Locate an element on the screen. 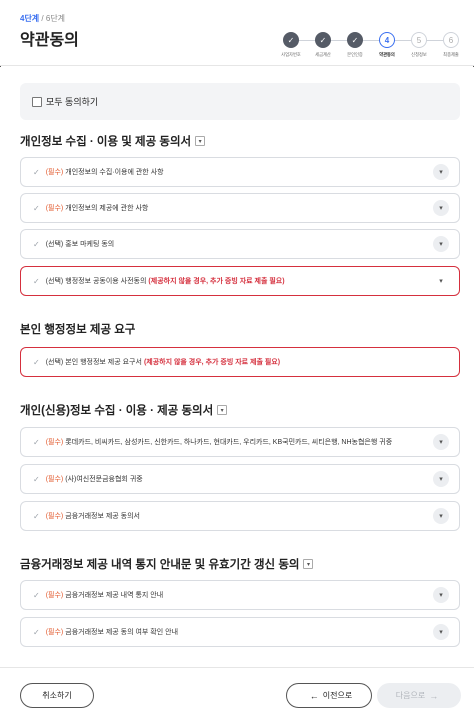 The width and height of the screenshot is (474, 722). step-2: ✓ 세금계산 is located at coordinates (323, 45).